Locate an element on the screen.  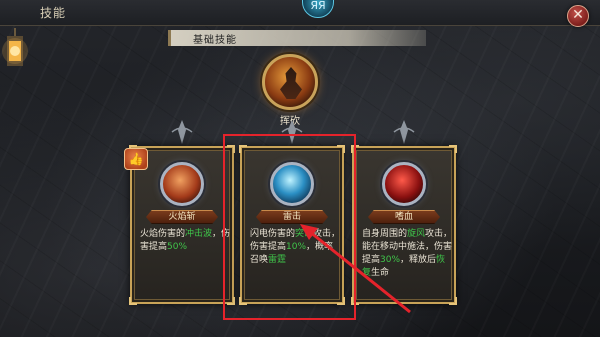
section-title-banner: 基础技能 is located at coordinates (297, 38).